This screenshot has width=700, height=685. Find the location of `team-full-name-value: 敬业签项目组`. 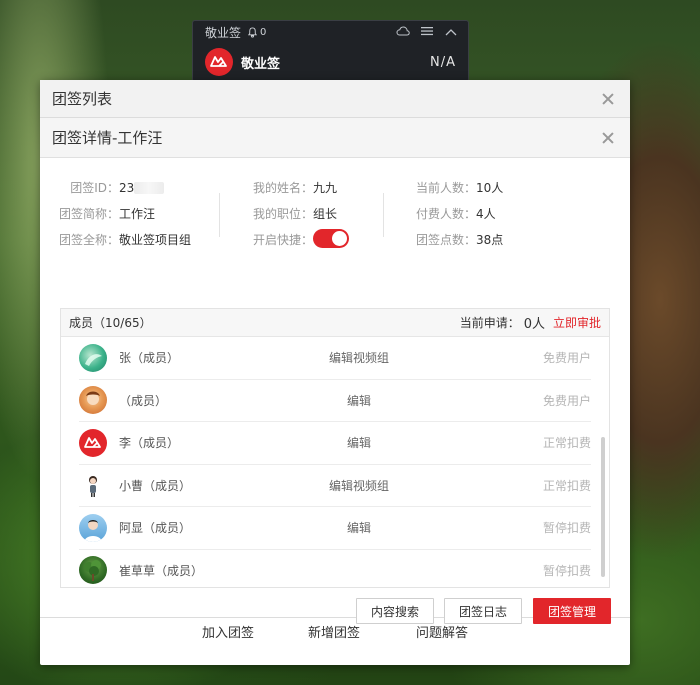

team-full-name-value: 敬业签项目组 is located at coordinates (155, 240).